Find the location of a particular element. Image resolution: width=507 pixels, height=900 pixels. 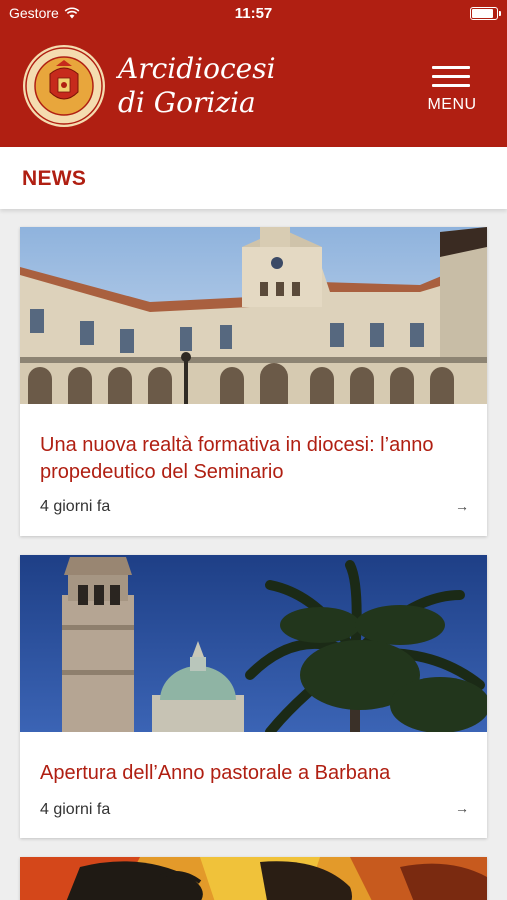

app-title-line-2: di Gorizia is located at coordinates (187, 102).